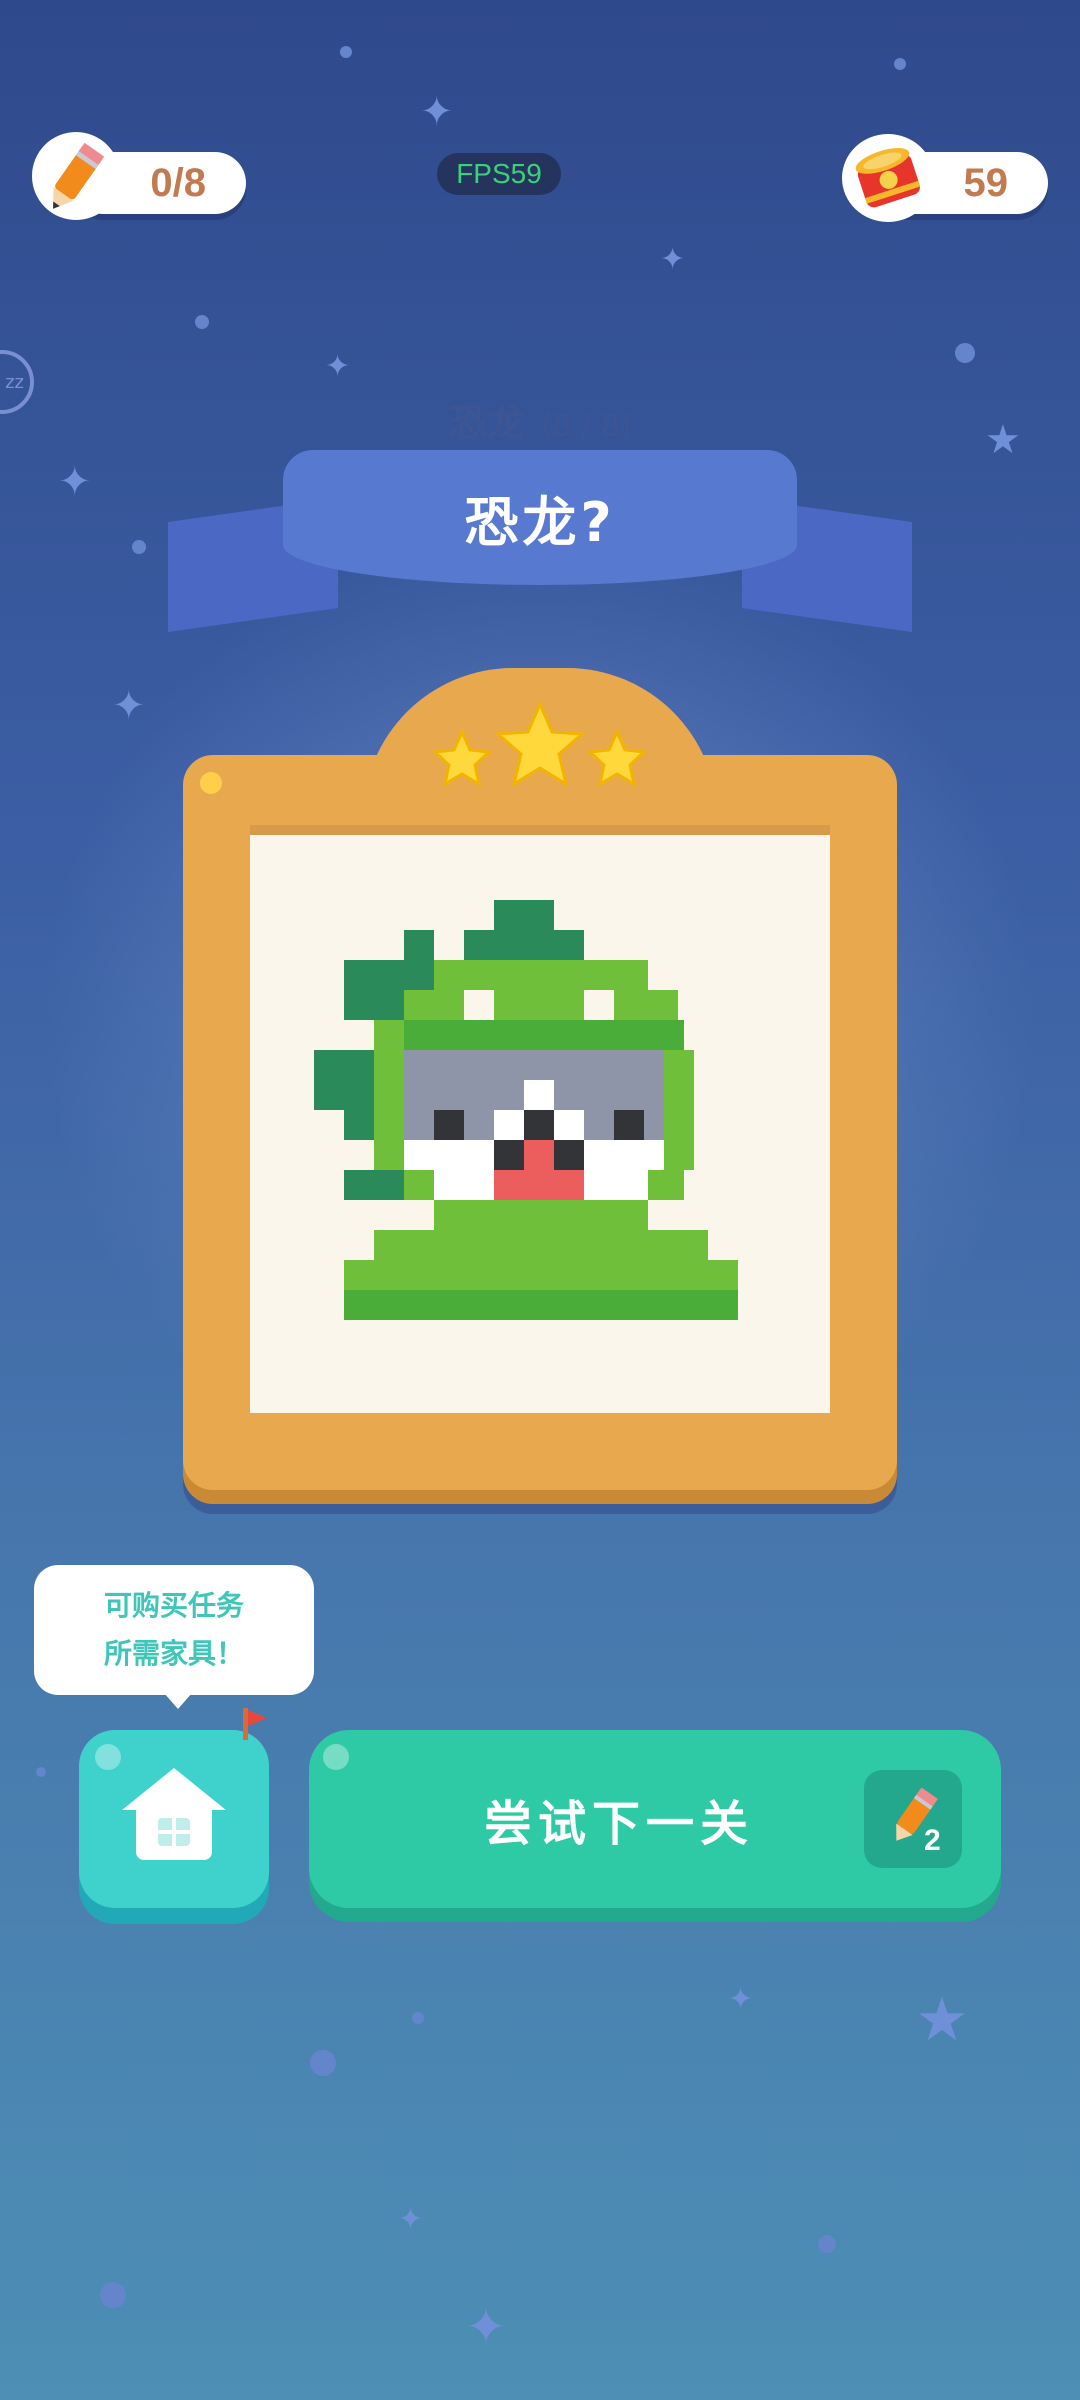 This screenshot has height=2400, width=1080. I want to click on level-name: 恐龙, so click(486, 423).